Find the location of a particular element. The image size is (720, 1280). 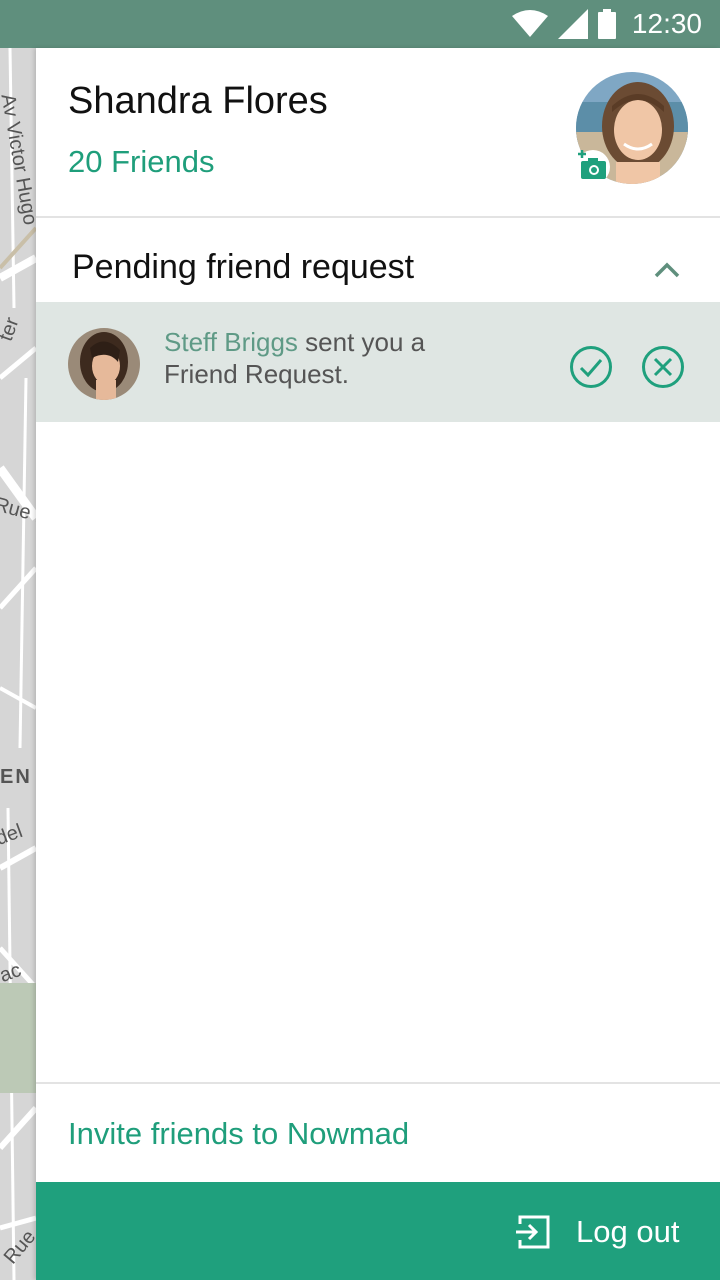

request-sender-avatar is located at coordinates (104, 364).